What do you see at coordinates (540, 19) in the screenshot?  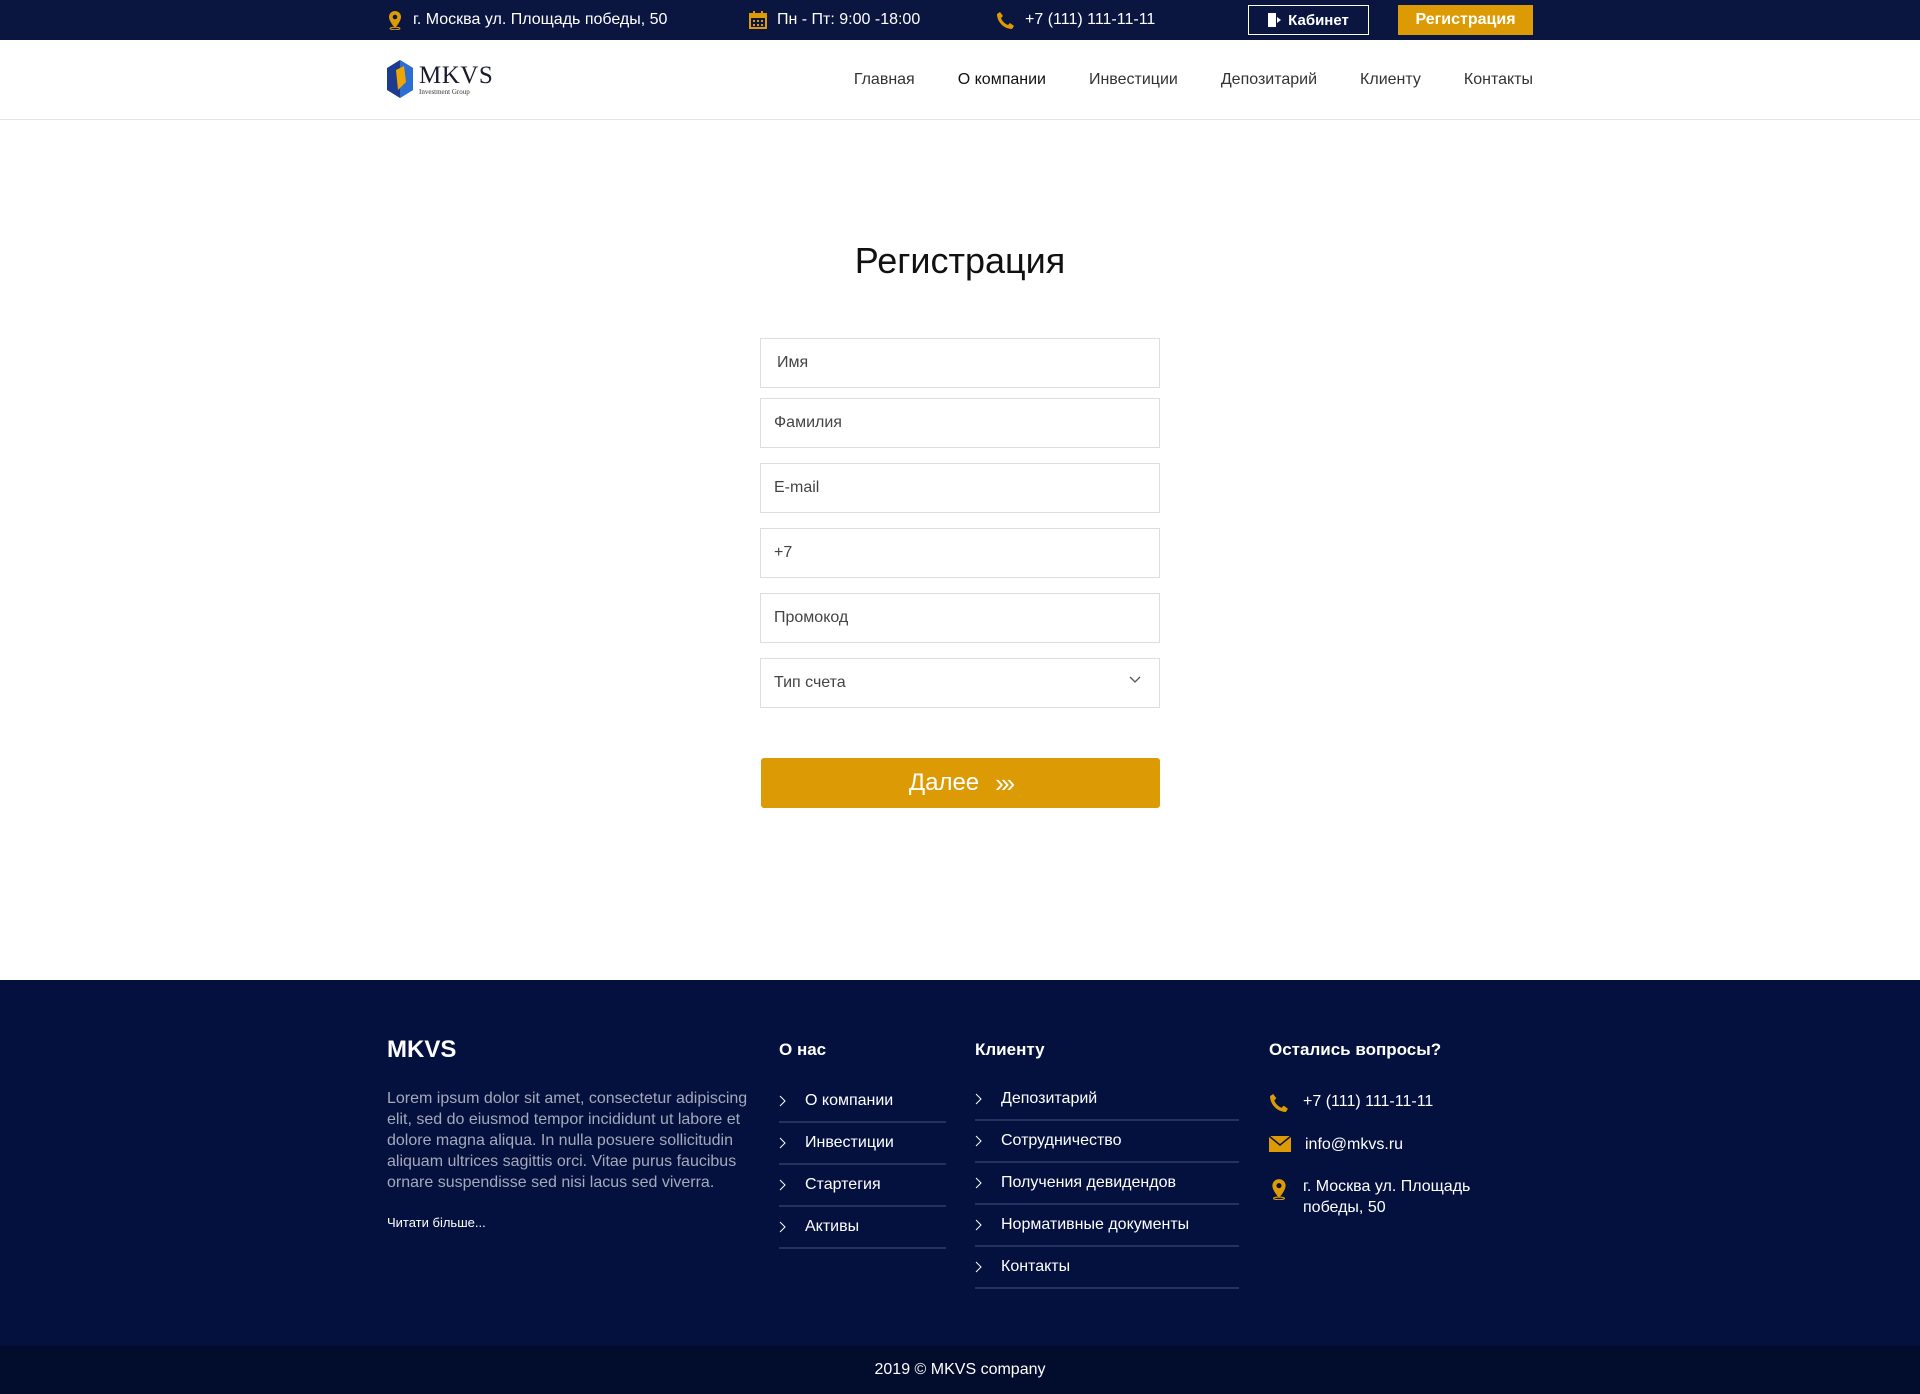 I see `topbar-address-text: г. Москва ул. Площадь победы, 50` at bounding box center [540, 19].